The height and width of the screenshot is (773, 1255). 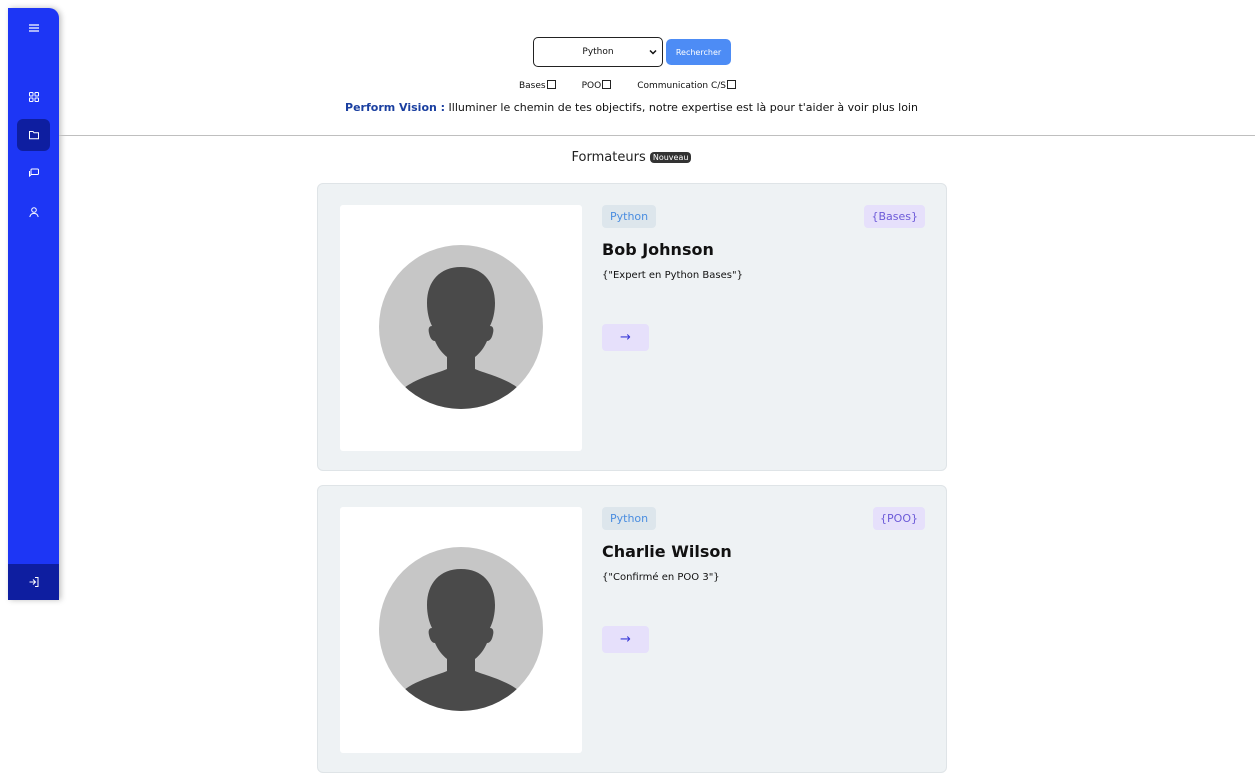 I want to click on language-select-value: Python, so click(x=598, y=52).